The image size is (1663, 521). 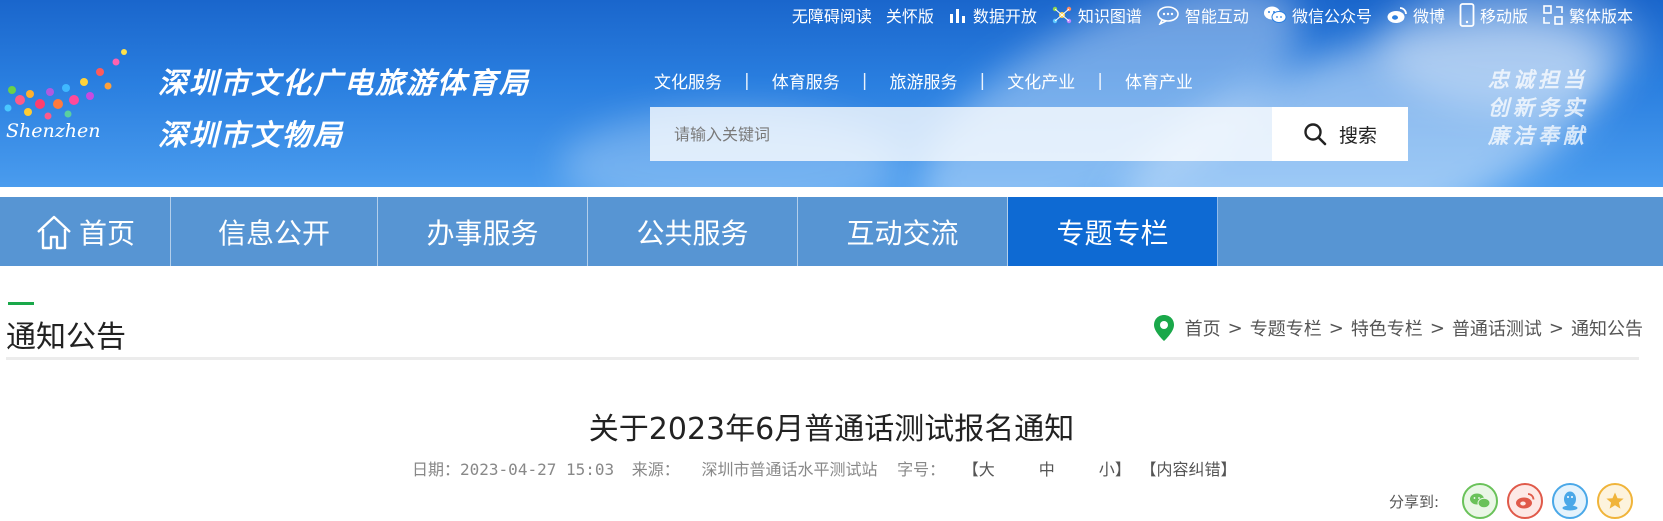 I want to click on breadcrumb-home: 首页, so click(x=1203, y=328).